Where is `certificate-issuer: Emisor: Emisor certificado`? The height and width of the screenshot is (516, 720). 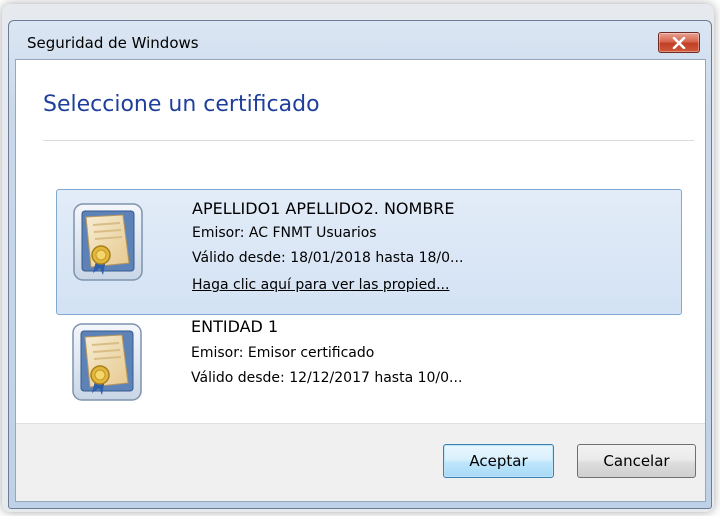
certificate-issuer: Emisor: Emisor certificado is located at coordinates (283, 353).